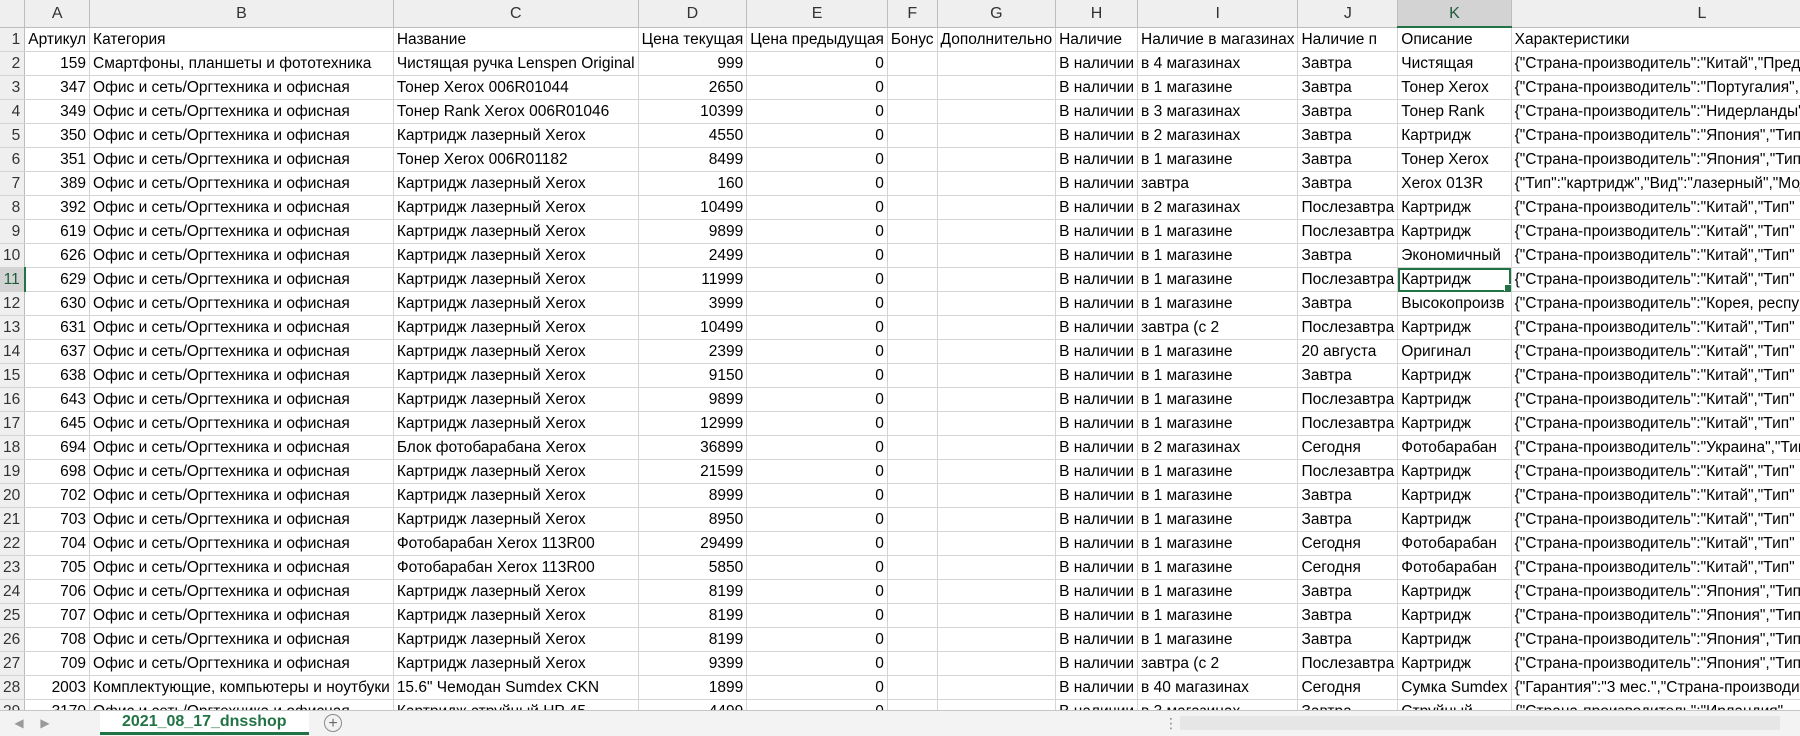  I want to click on cell-k: Тонер Xerox, so click(1454, 87).